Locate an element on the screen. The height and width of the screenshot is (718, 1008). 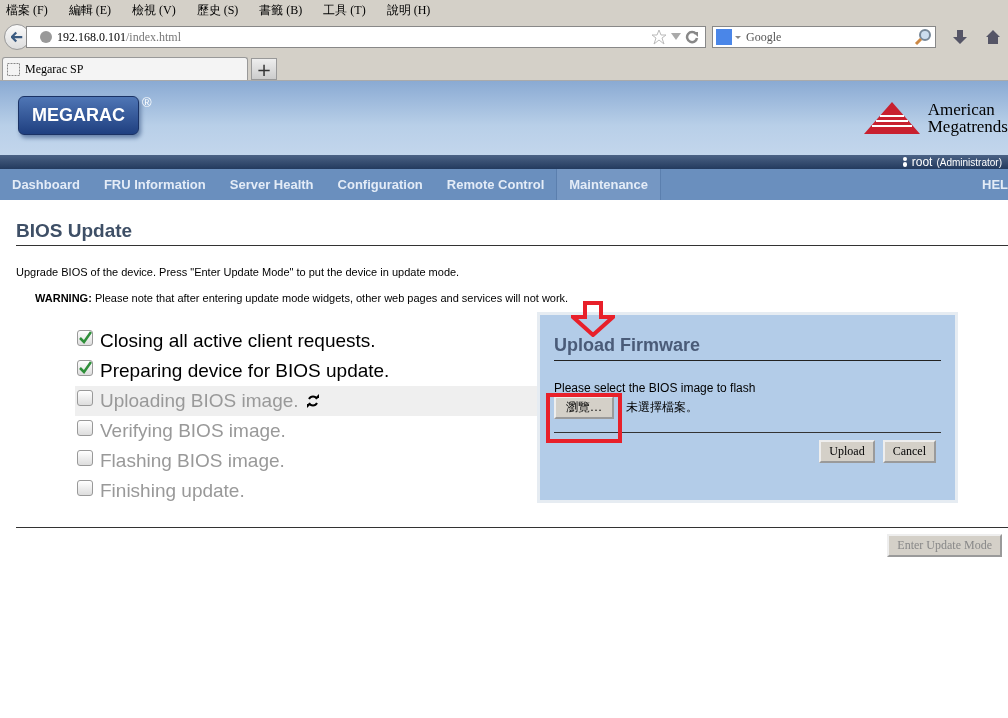
page-title: BIOS Update is located at coordinates (512, 233).